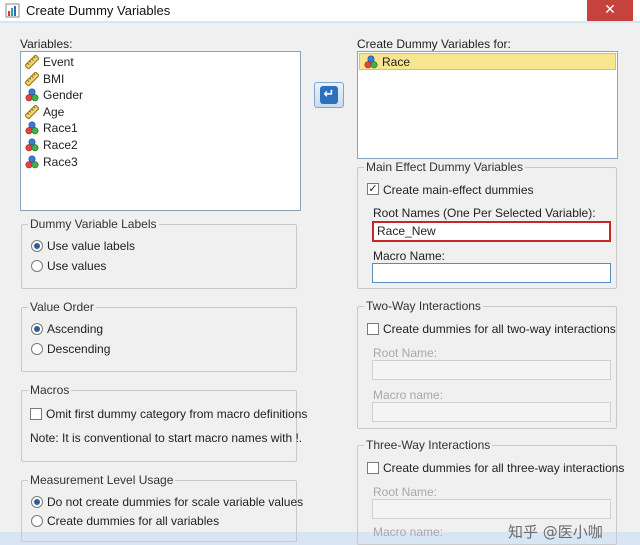 The height and width of the screenshot is (545, 640). I want to click on three-way-root-label: Root Name:, so click(405, 492).